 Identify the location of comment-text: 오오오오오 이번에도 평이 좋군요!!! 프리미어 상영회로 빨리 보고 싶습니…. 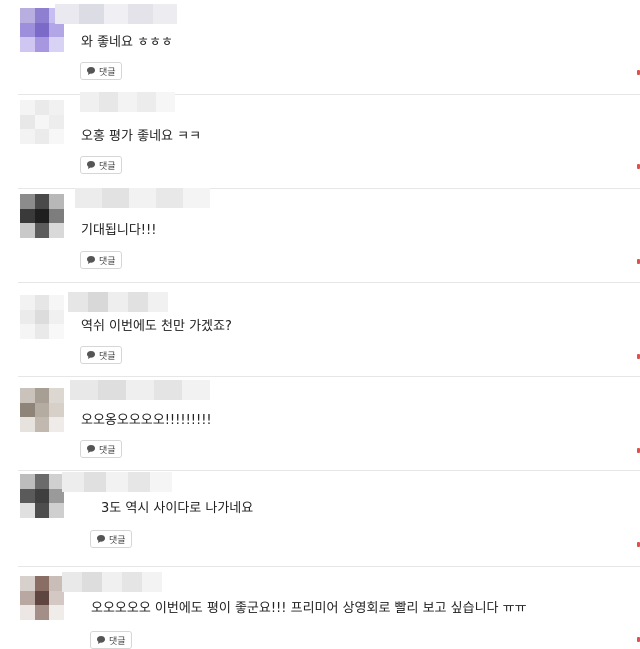
(309, 608).